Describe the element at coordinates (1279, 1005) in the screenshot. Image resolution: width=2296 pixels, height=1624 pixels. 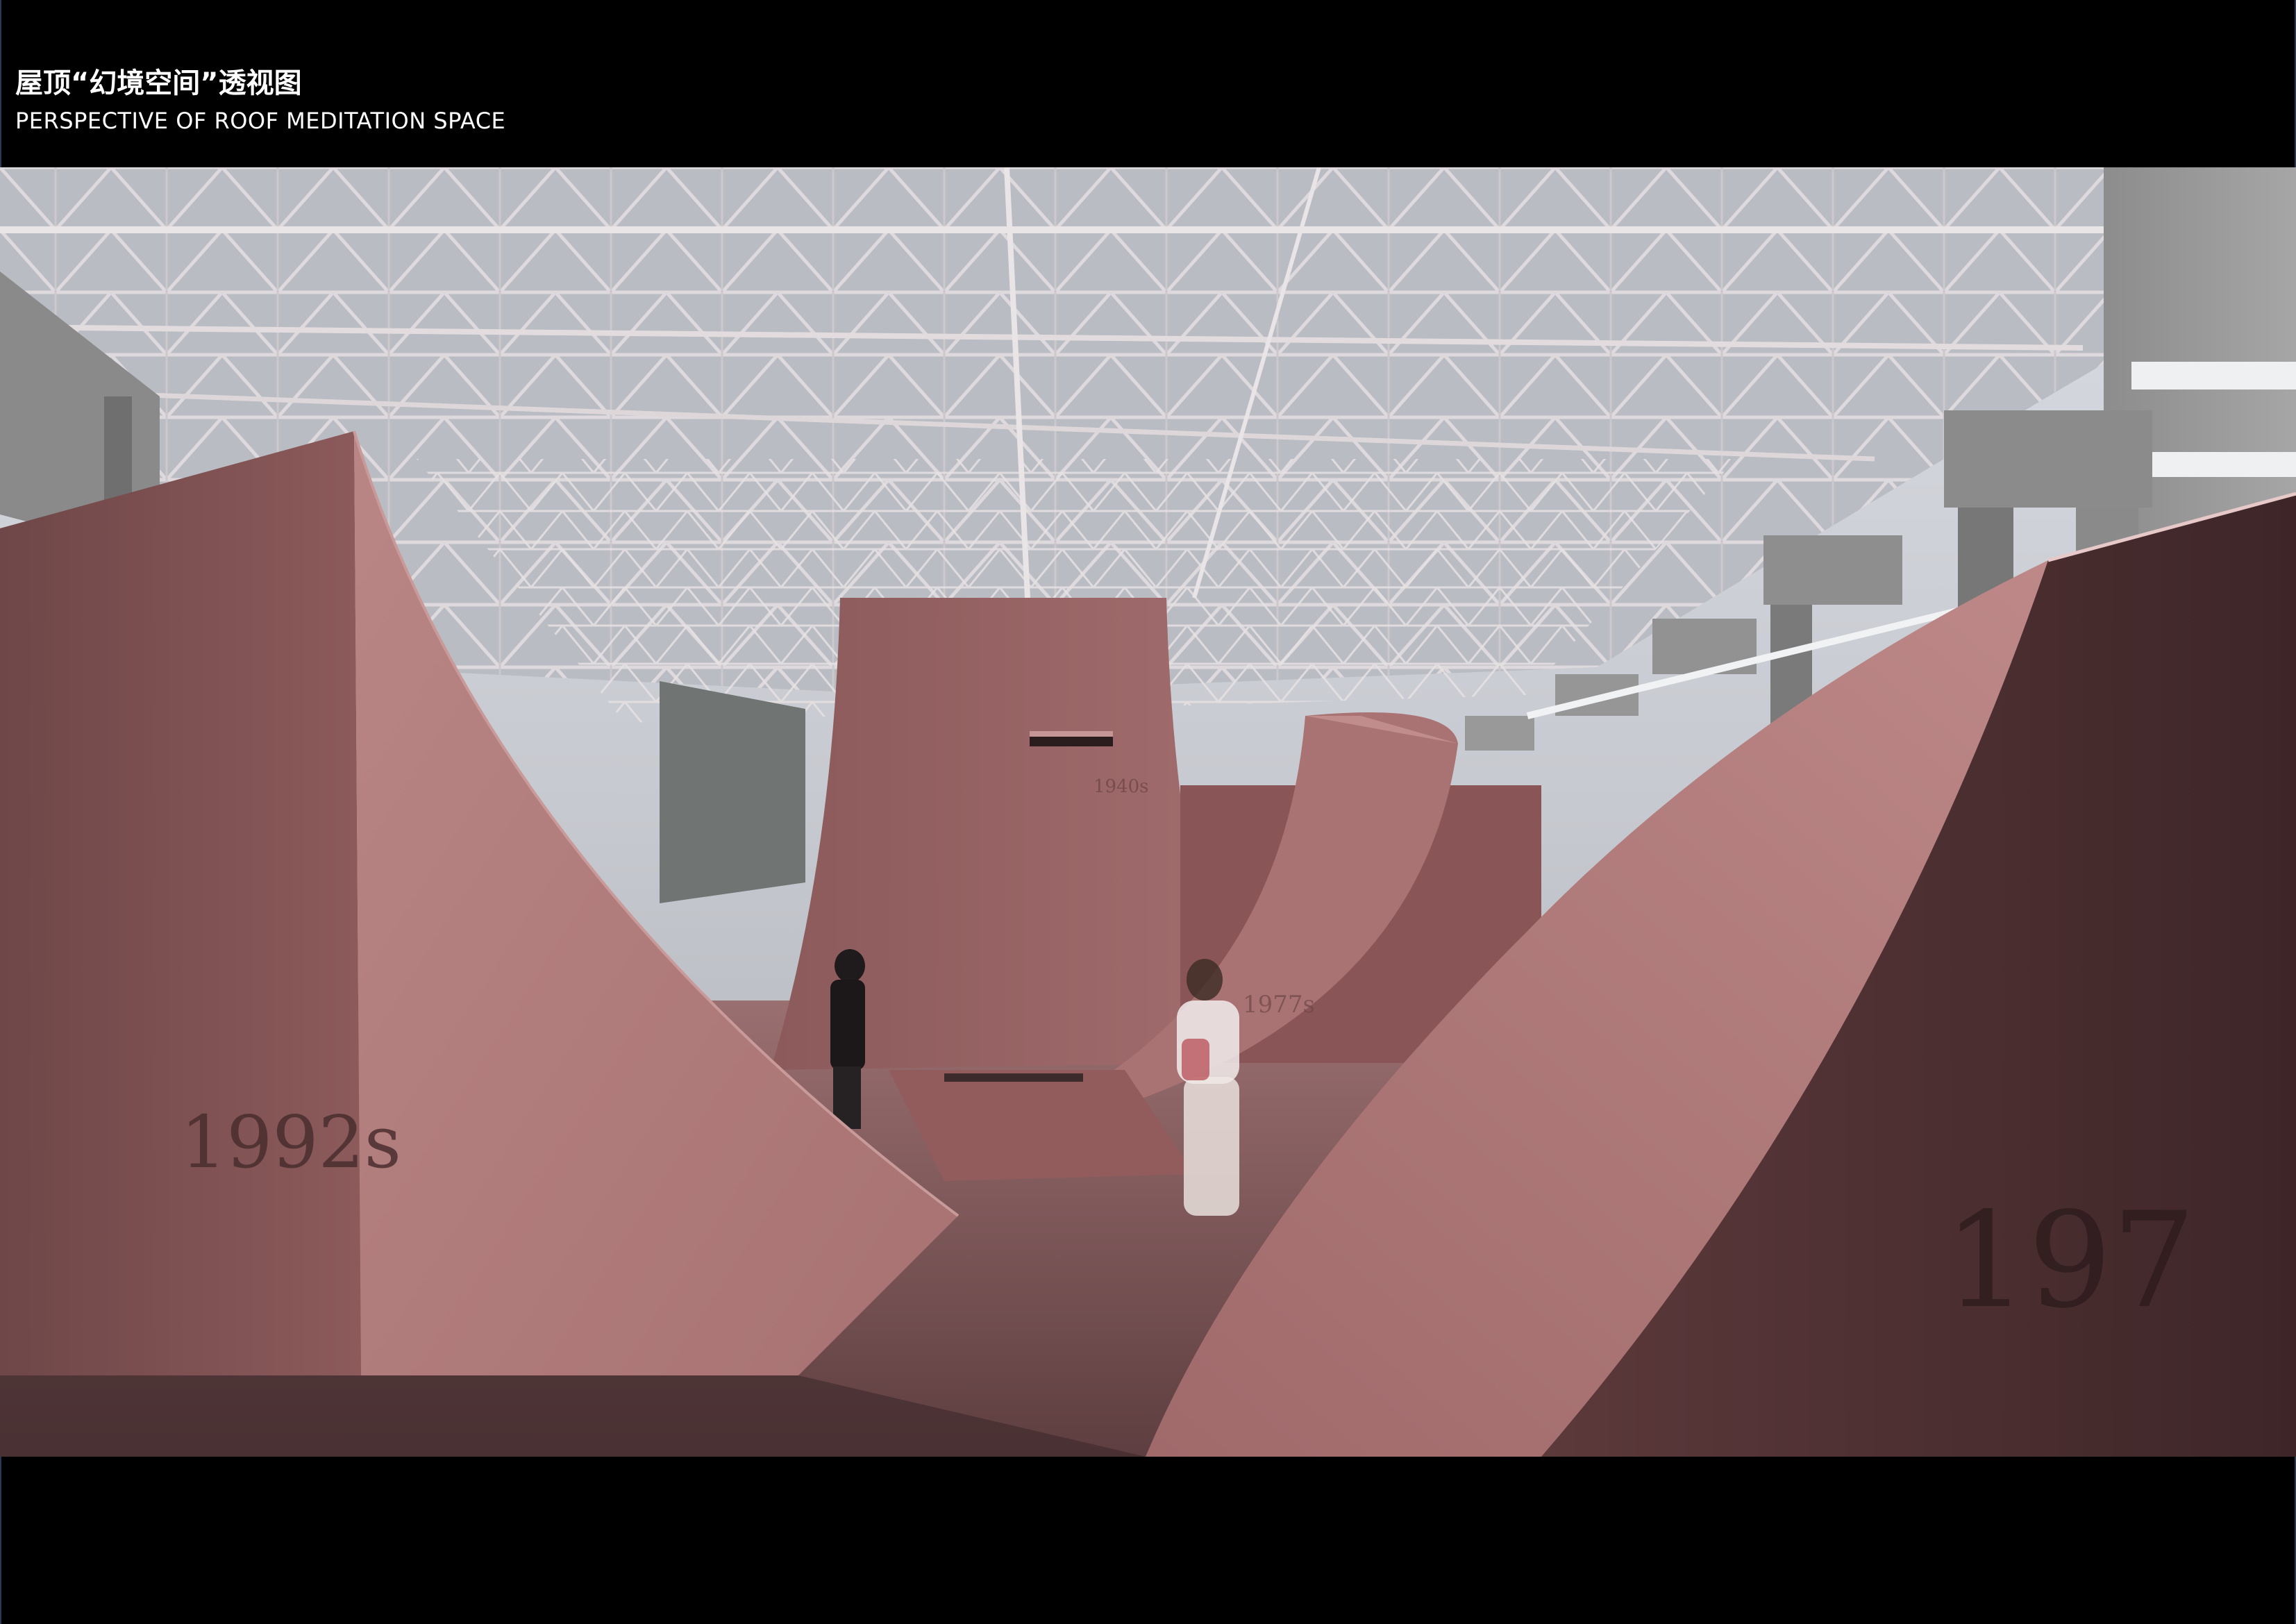
I see `engraving-1977s: 1977s` at that location.